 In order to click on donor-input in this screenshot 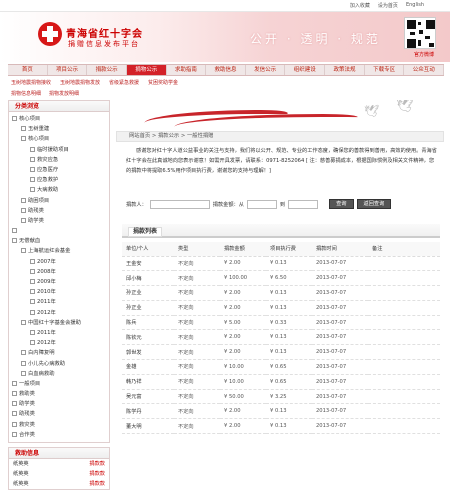, I will do `click(179, 204)`.